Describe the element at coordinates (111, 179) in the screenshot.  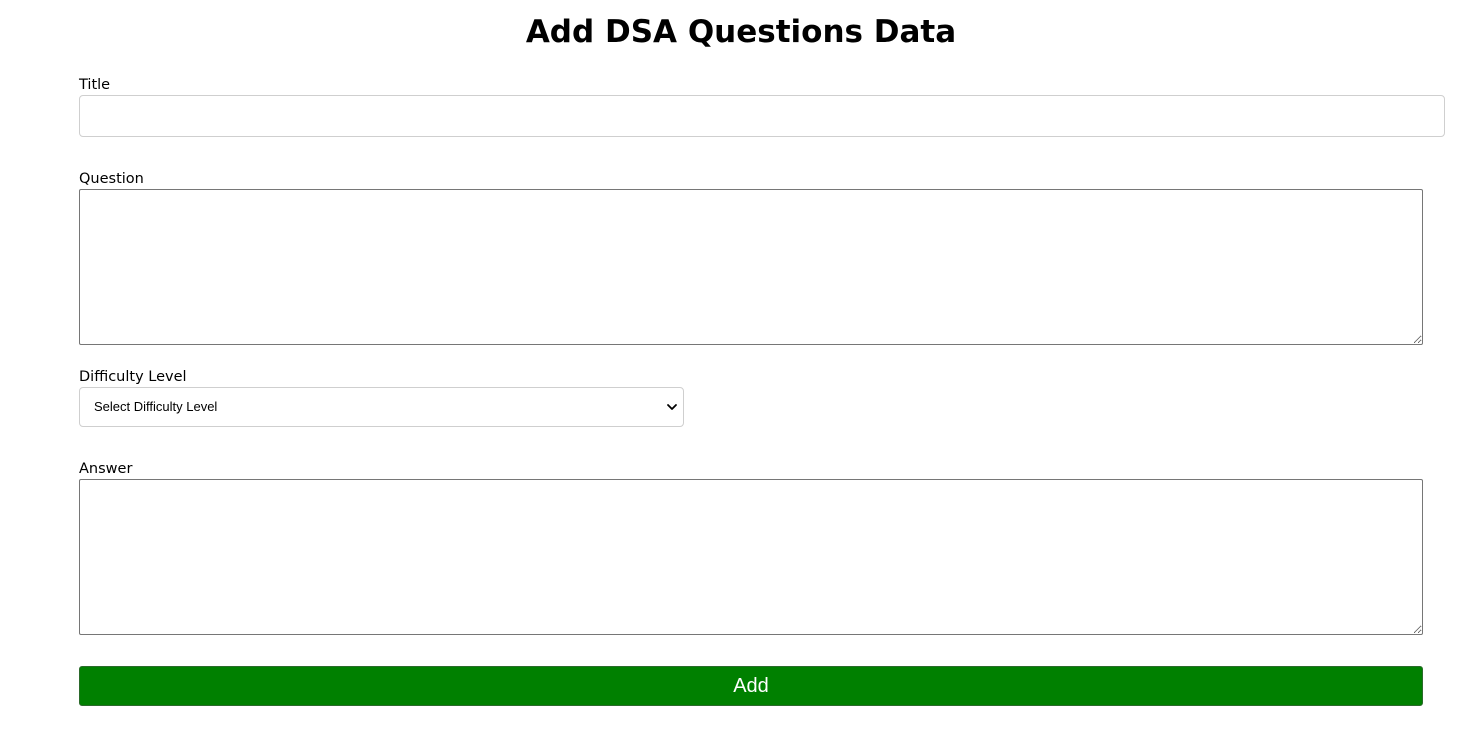
I see `question-label: Question` at that location.